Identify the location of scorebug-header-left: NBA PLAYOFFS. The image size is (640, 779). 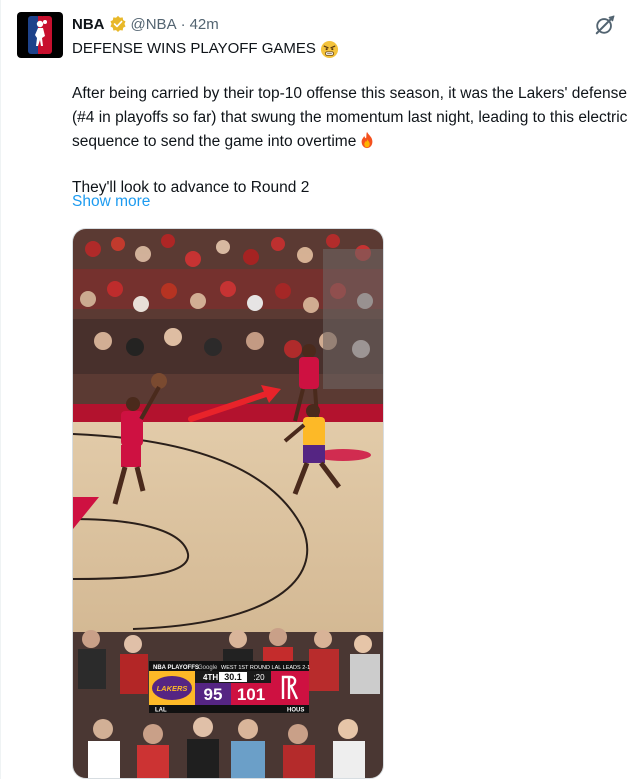
(176, 668).